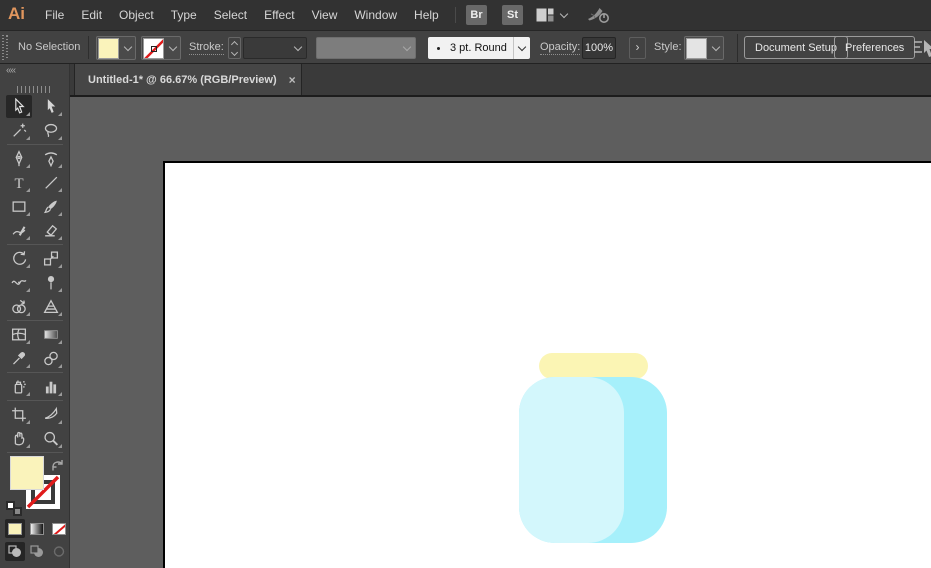  What do you see at coordinates (599, 48) in the screenshot?
I see `opacity-input: 100%` at bounding box center [599, 48].